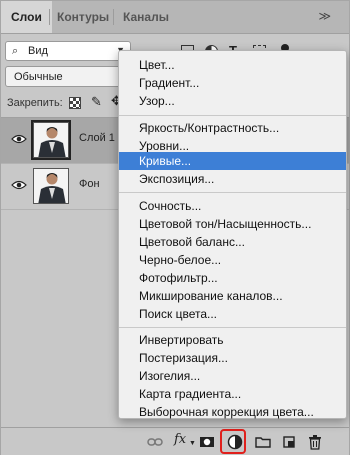  I want to click on filter-kind-dropdown: ⌕ Вид ▼, so click(68, 51).